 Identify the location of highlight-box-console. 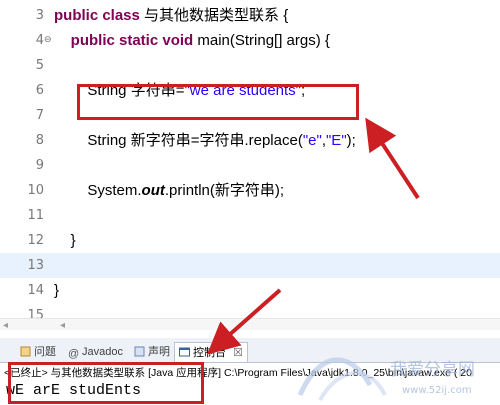
(106, 383).